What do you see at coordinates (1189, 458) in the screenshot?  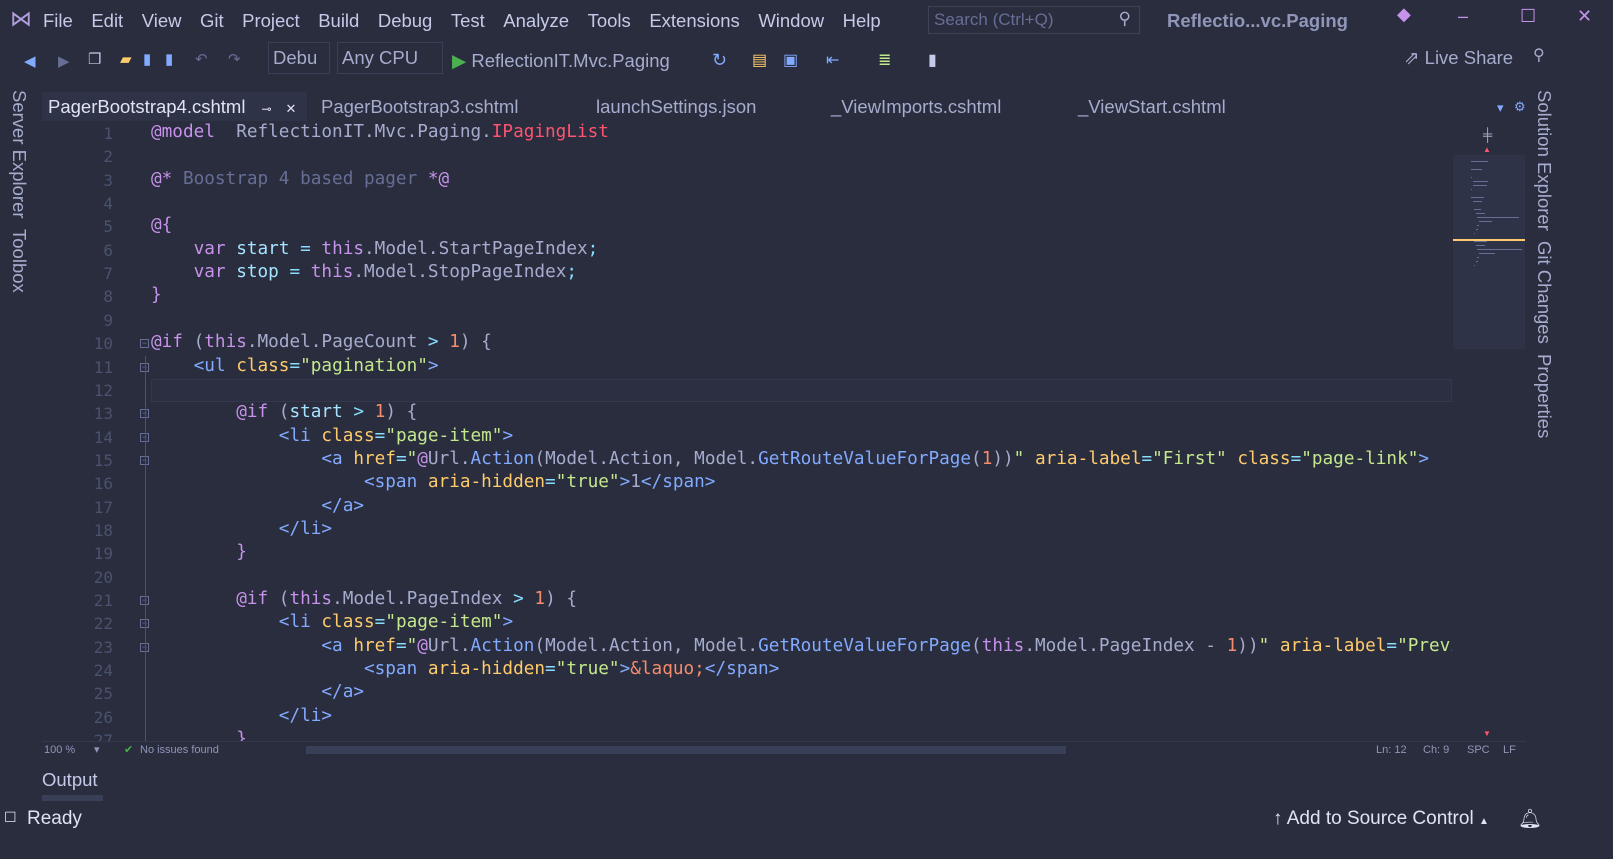 I see `code-token: "First"` at bounding box center [1189, 458].